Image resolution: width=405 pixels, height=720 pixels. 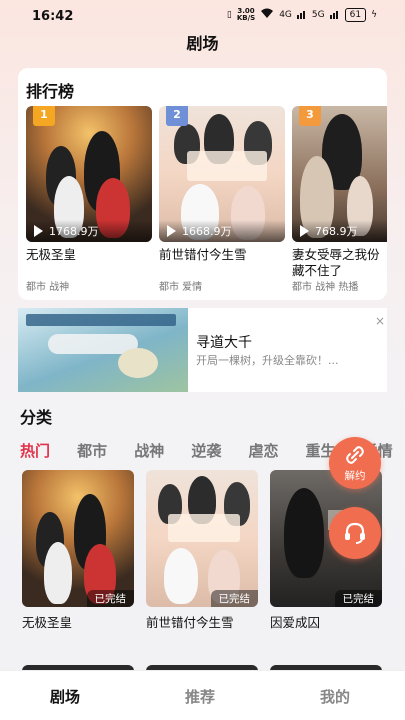 I want to click on ad-image, so click(x=103, y=350).